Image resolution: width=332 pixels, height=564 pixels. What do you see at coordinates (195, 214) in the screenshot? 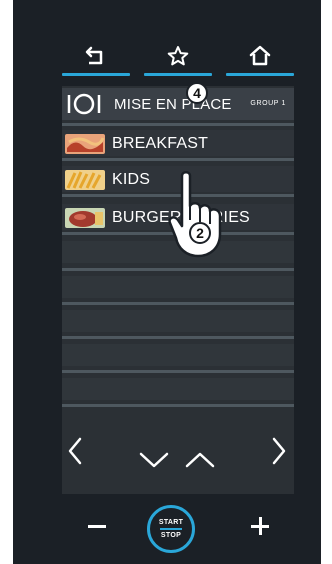
I see `hand-pointer-icon` at bounding box center [195, 214].